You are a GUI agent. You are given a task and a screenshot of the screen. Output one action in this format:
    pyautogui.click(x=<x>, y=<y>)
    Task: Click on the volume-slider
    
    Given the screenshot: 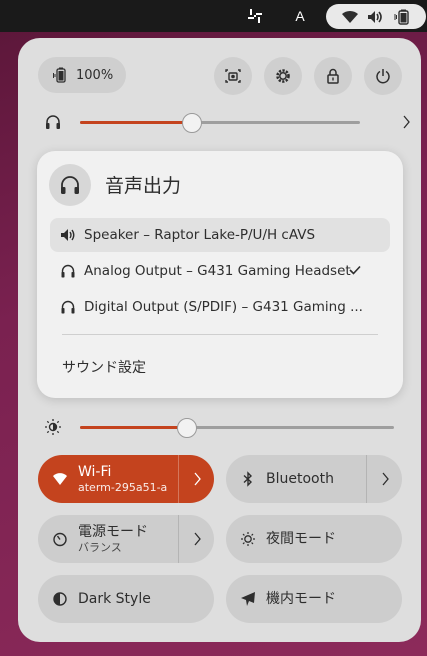 What is the action you would take?
    pyautogui.click(x=220, y=123)
    